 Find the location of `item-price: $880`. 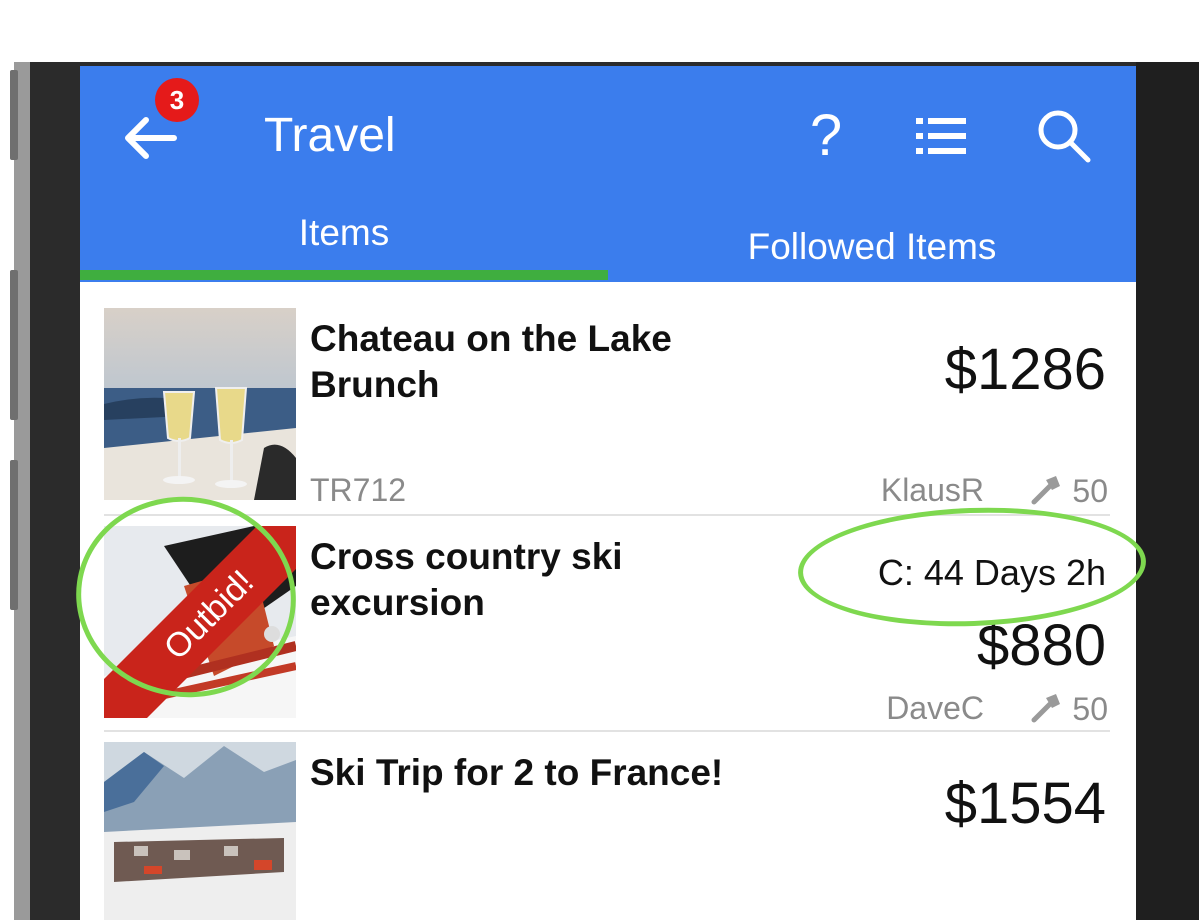

item-price: $880 is located at coordinates (1041, 645).